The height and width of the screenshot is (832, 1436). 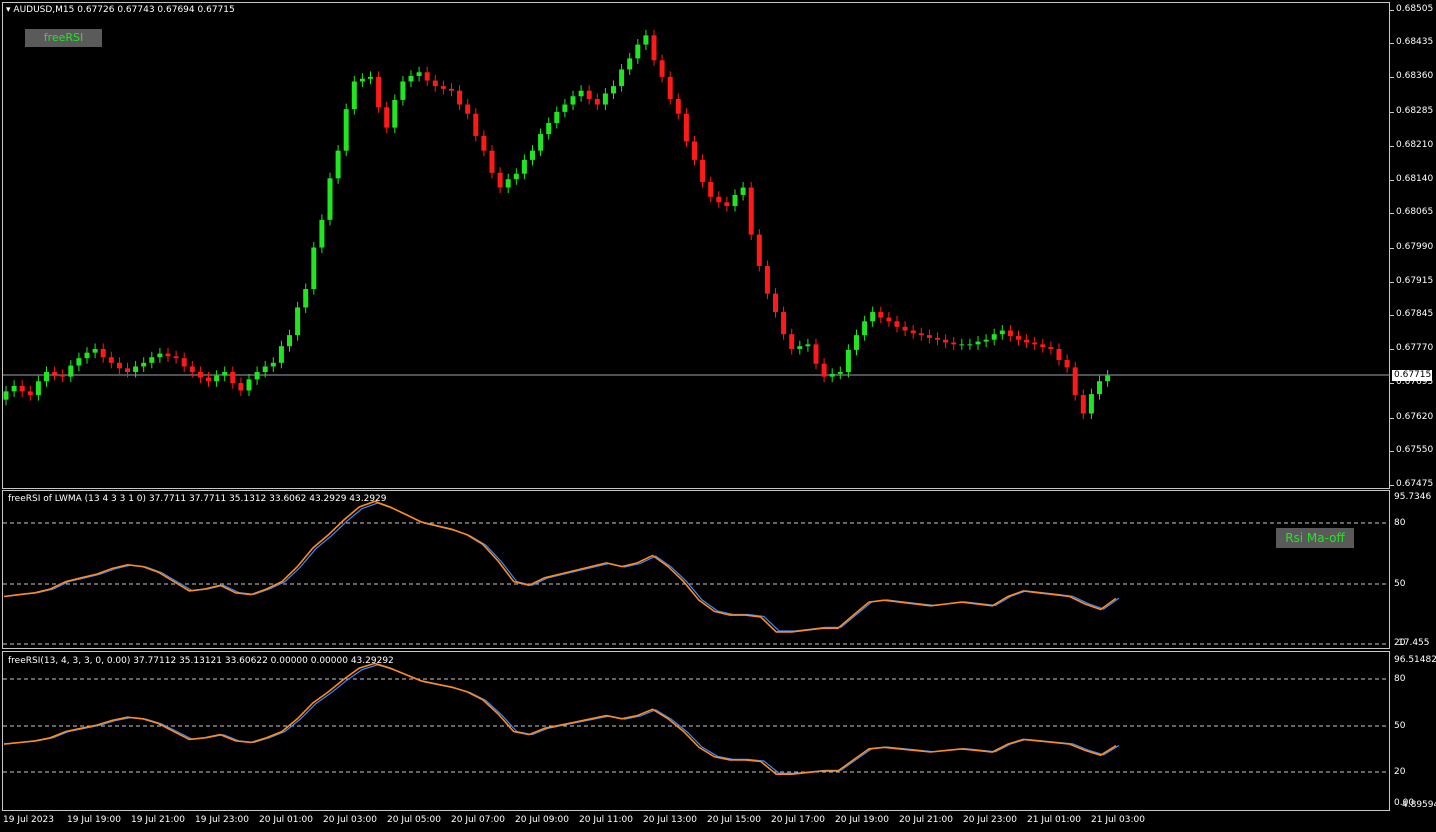 I want to click on ind2-scale-min: 4.89594, so click(x=1419, y=805).